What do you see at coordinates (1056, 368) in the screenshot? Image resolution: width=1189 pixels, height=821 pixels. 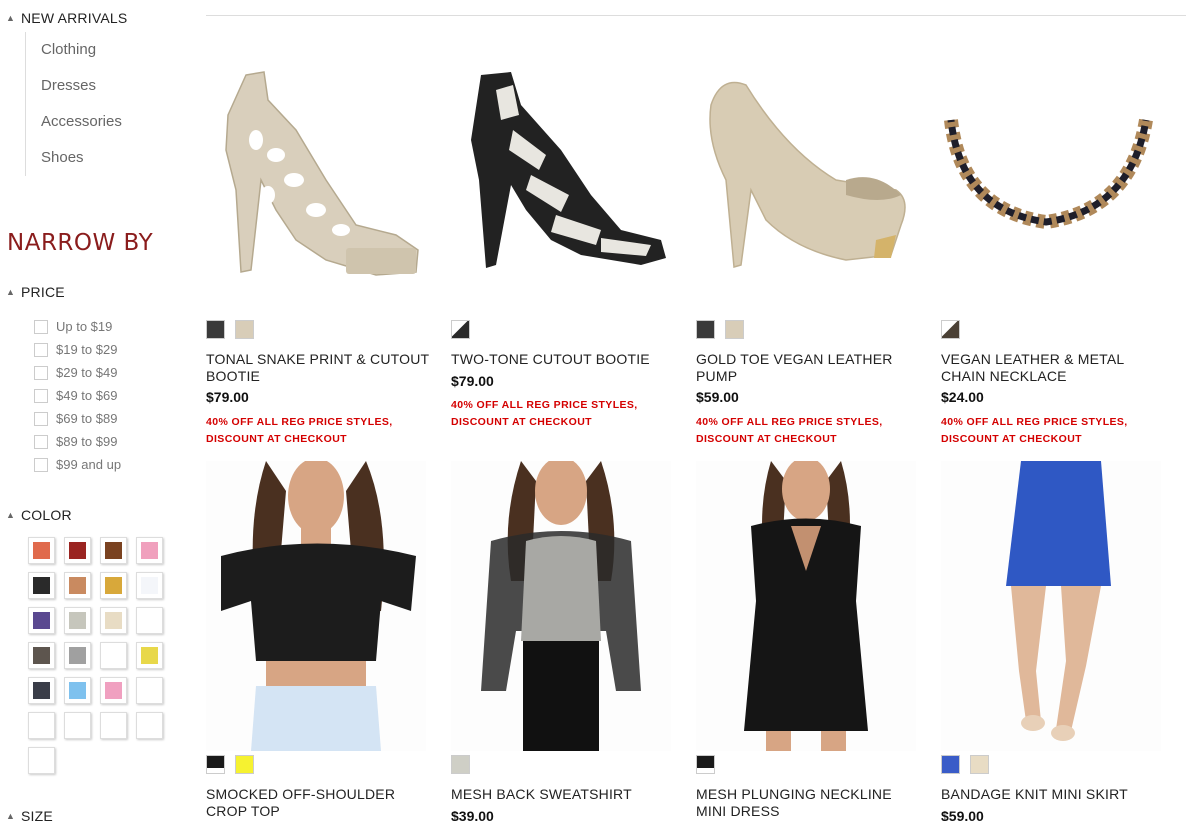 I see `product-name: VEGAN LEATHER & METAL CHAIN NECKLACE` at bounding box center [1056, 368].